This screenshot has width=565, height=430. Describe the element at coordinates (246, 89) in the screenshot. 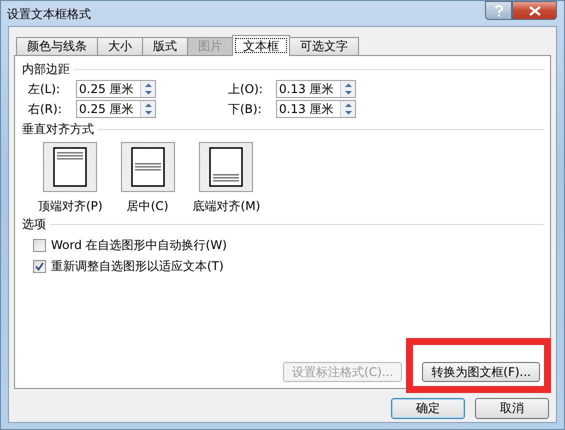

I see `field-label: 上(O):` at that location.